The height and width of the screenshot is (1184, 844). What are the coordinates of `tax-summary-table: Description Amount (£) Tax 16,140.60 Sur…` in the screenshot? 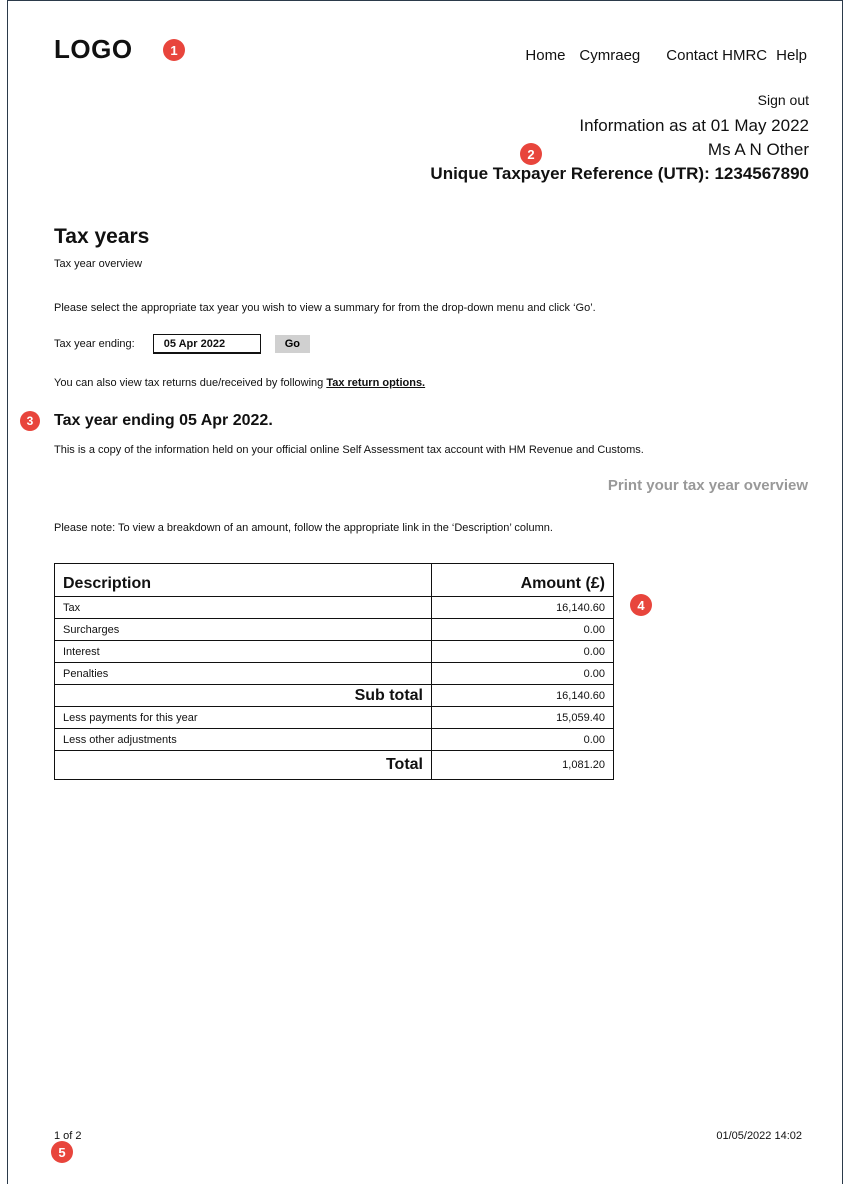 It's located at (334, 671).